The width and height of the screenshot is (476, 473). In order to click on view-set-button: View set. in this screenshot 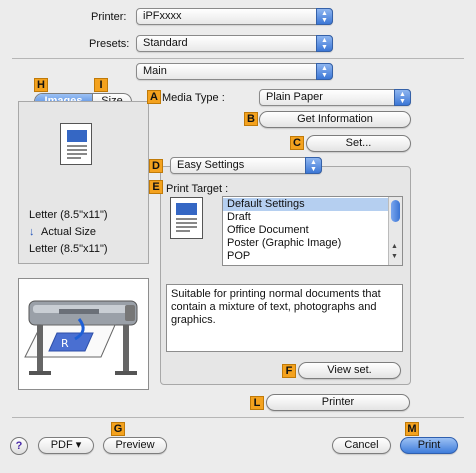, I will do `click(349, 370)`.